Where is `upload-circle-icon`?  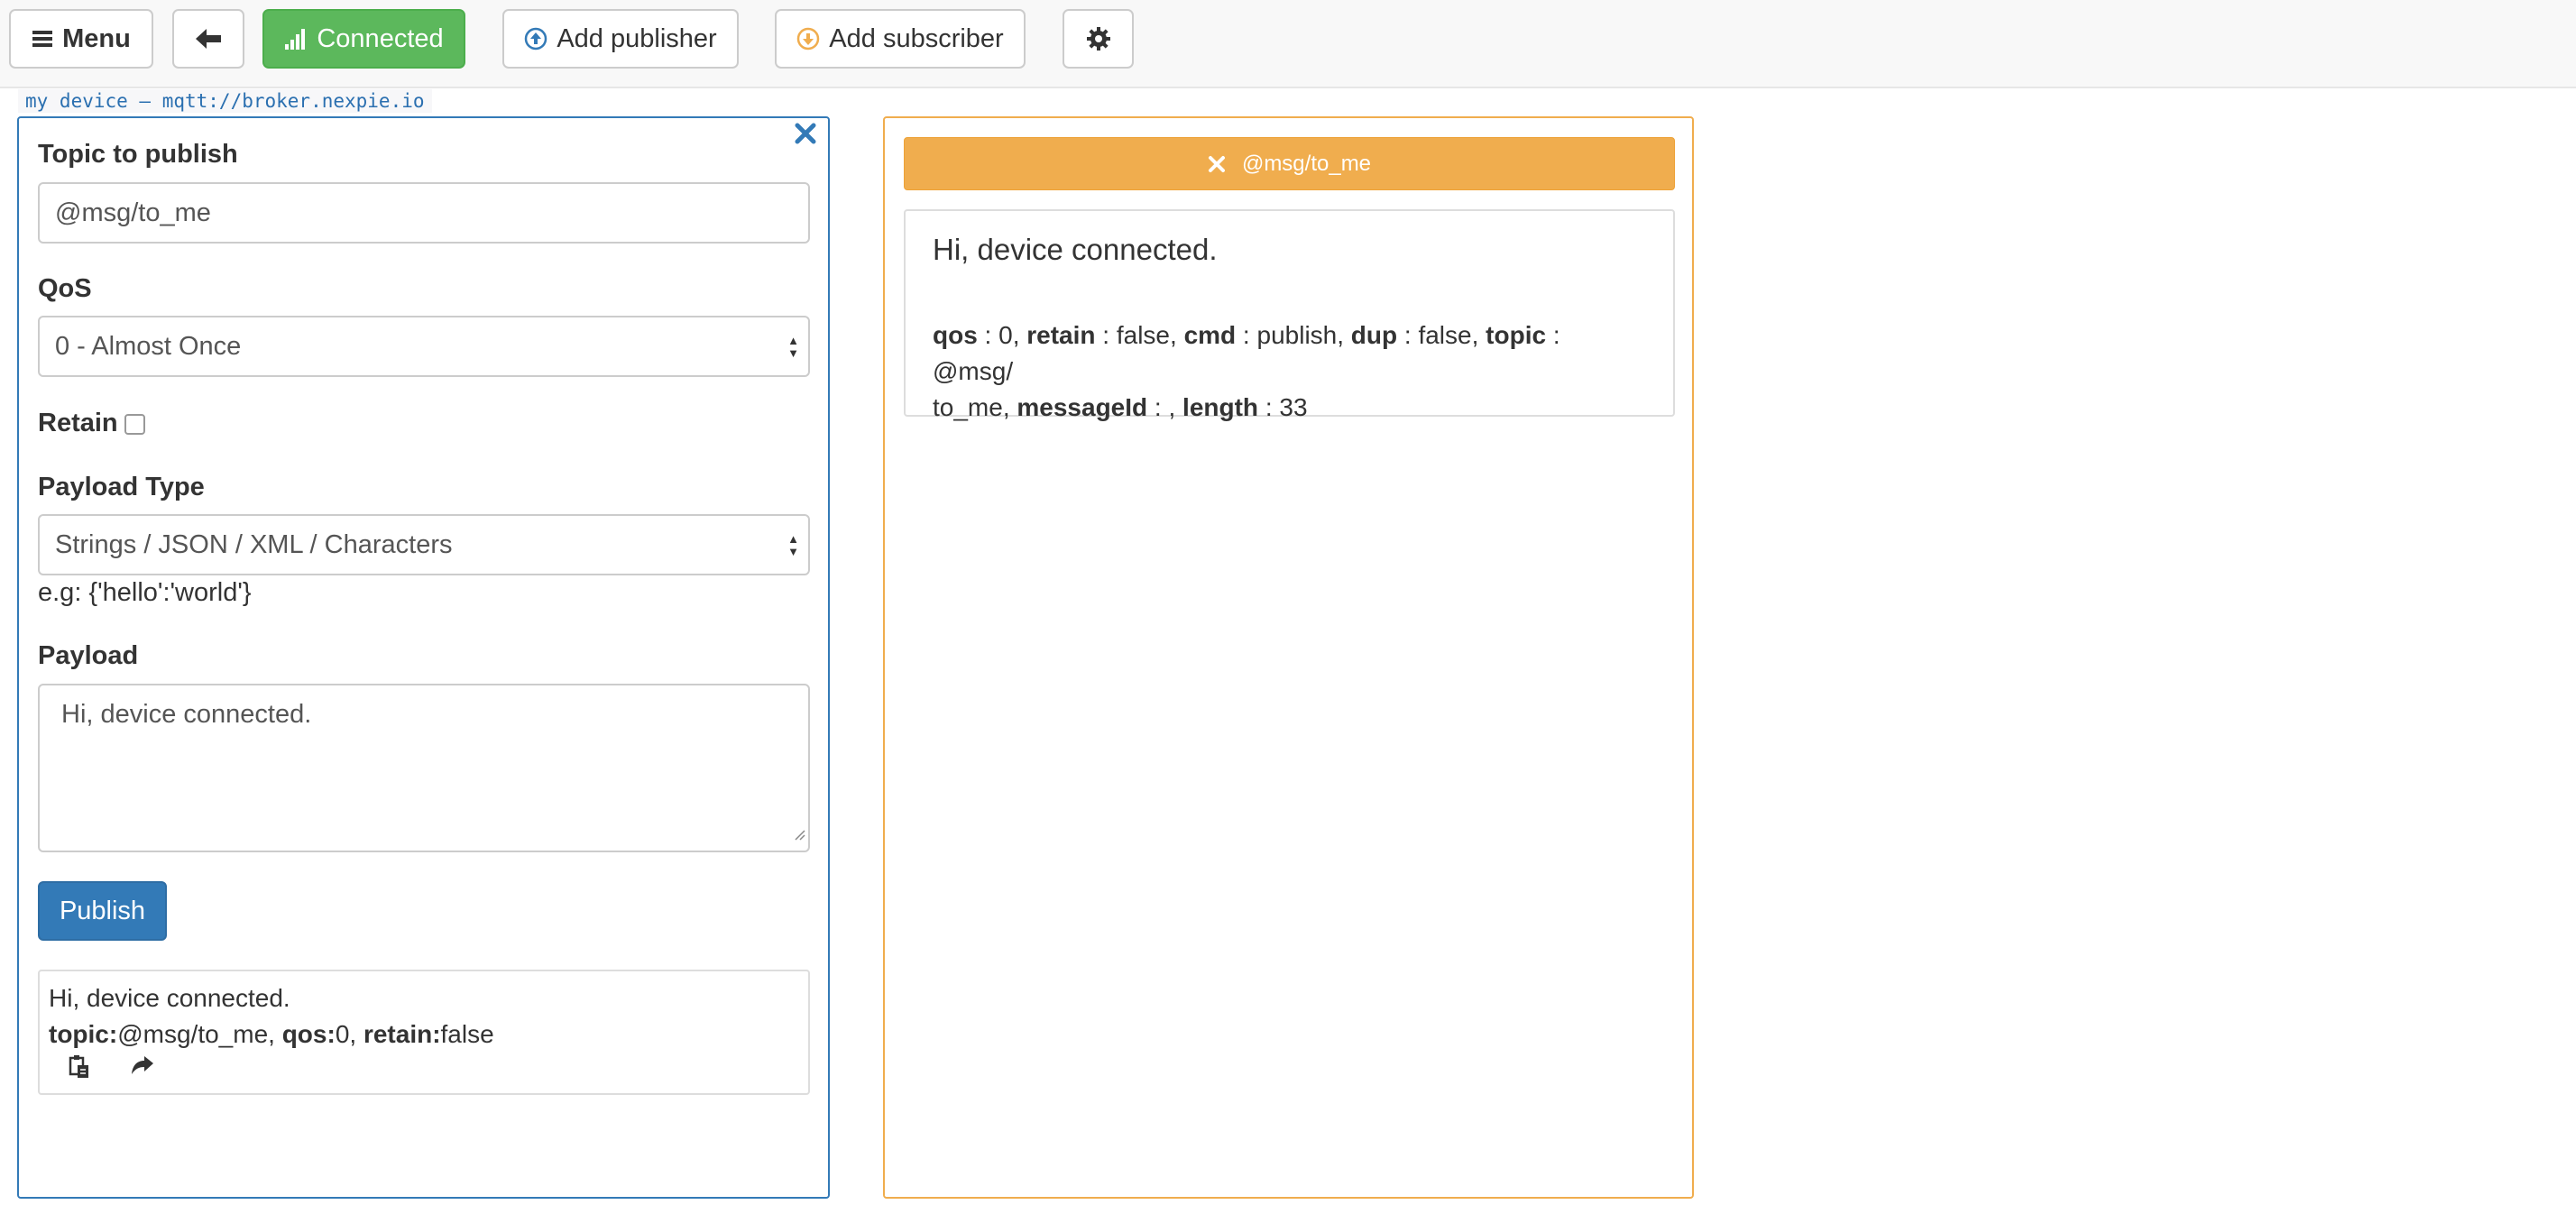 upload-circle-icon is located at coordinates (536, 39).